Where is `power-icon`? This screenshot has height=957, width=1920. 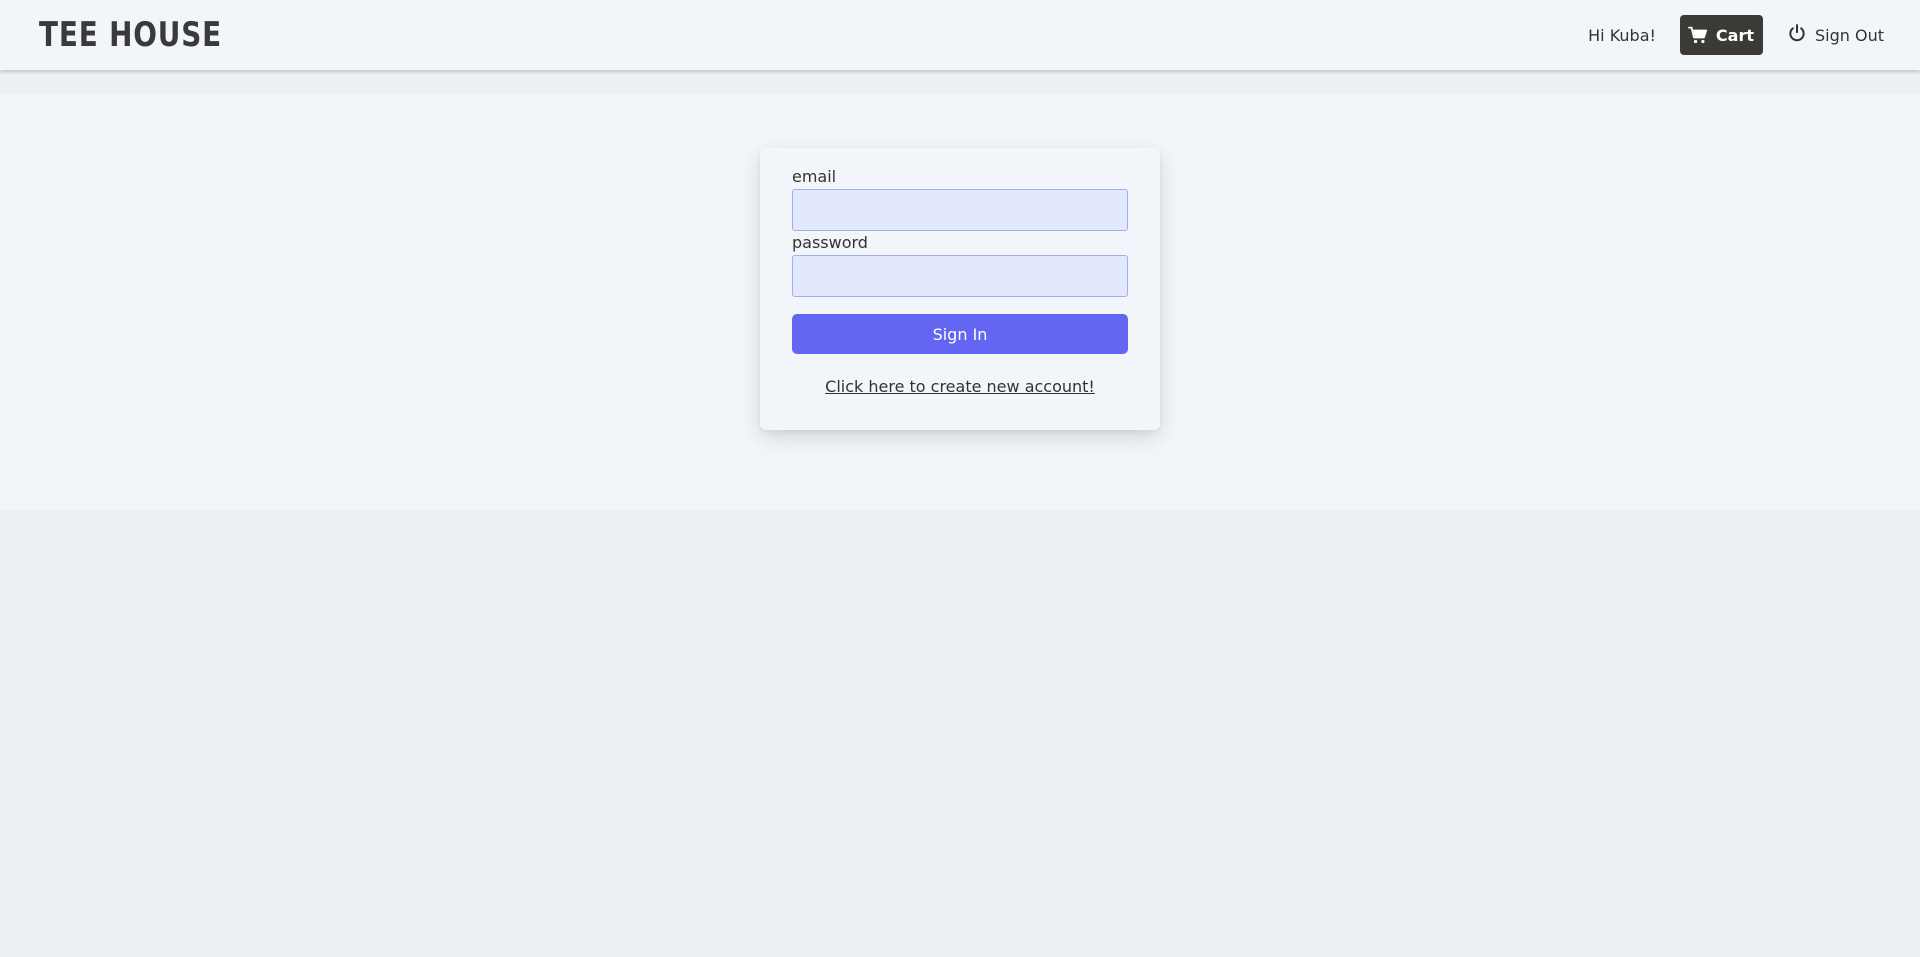
power-icon is located at coordinates (1797, 35).